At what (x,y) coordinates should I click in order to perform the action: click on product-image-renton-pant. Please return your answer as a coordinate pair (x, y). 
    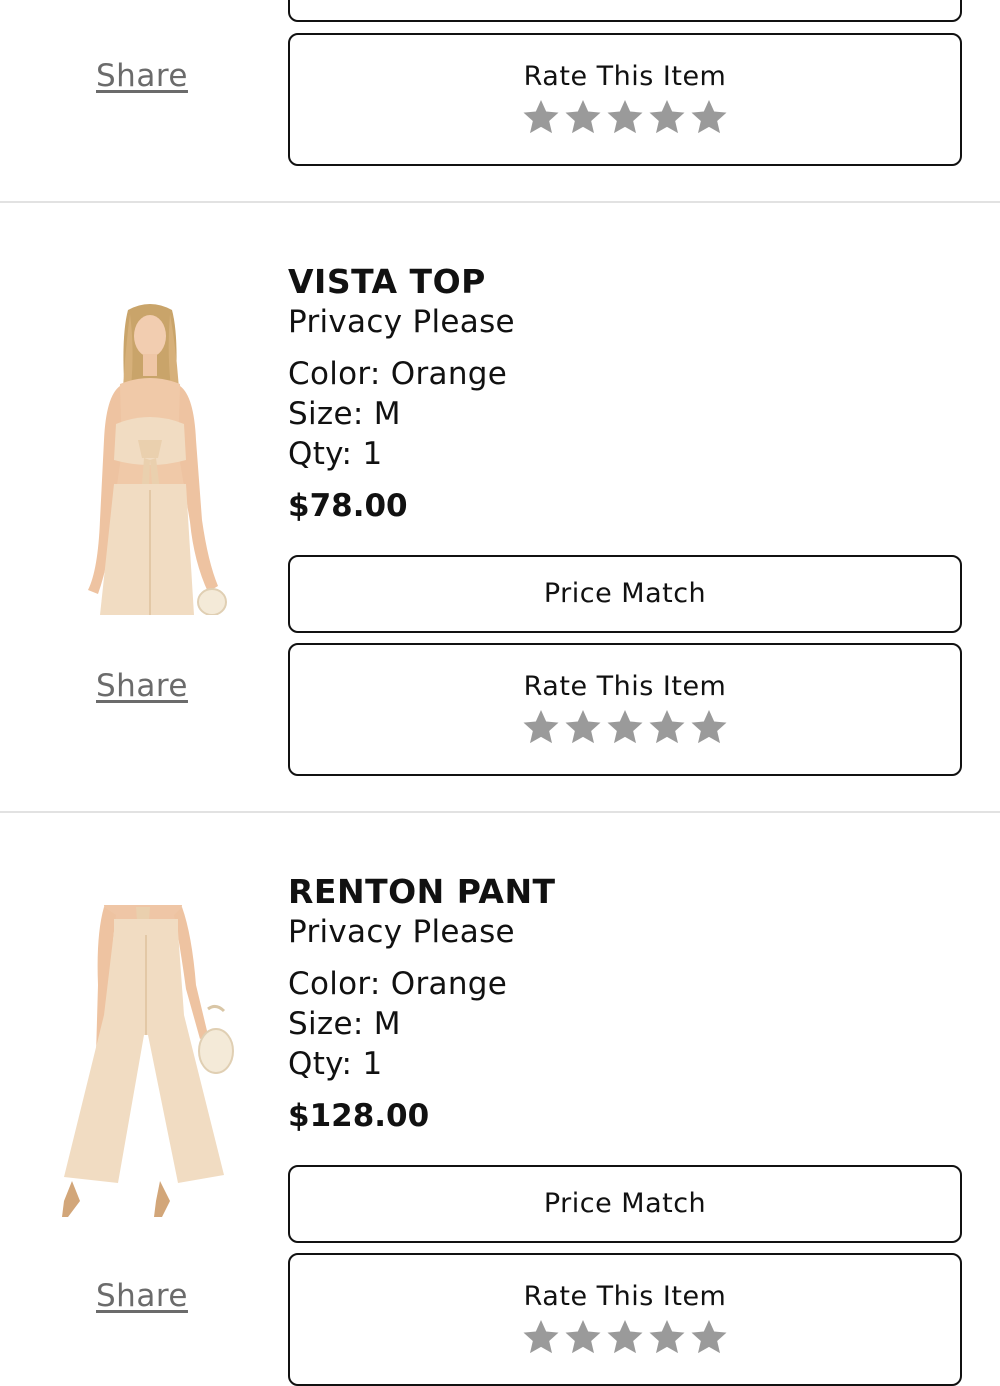
    Looking at the image, I should click on (148, 1065).